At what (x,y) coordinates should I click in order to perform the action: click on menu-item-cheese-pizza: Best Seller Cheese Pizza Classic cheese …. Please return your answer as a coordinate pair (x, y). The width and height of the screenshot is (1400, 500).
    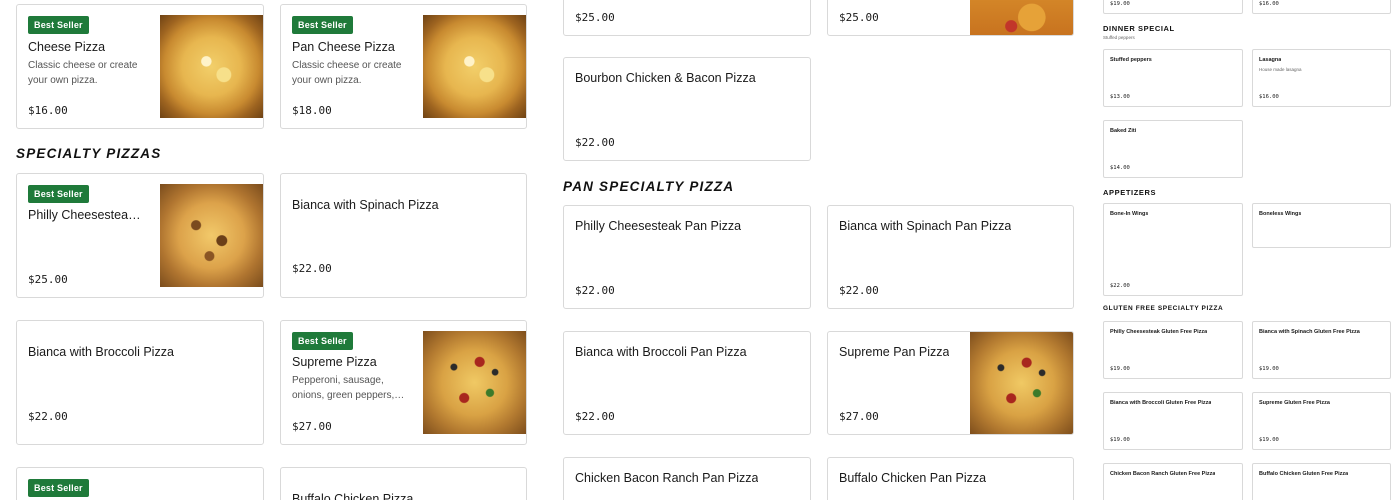
    Looking at the image, I should click on (140, 66).